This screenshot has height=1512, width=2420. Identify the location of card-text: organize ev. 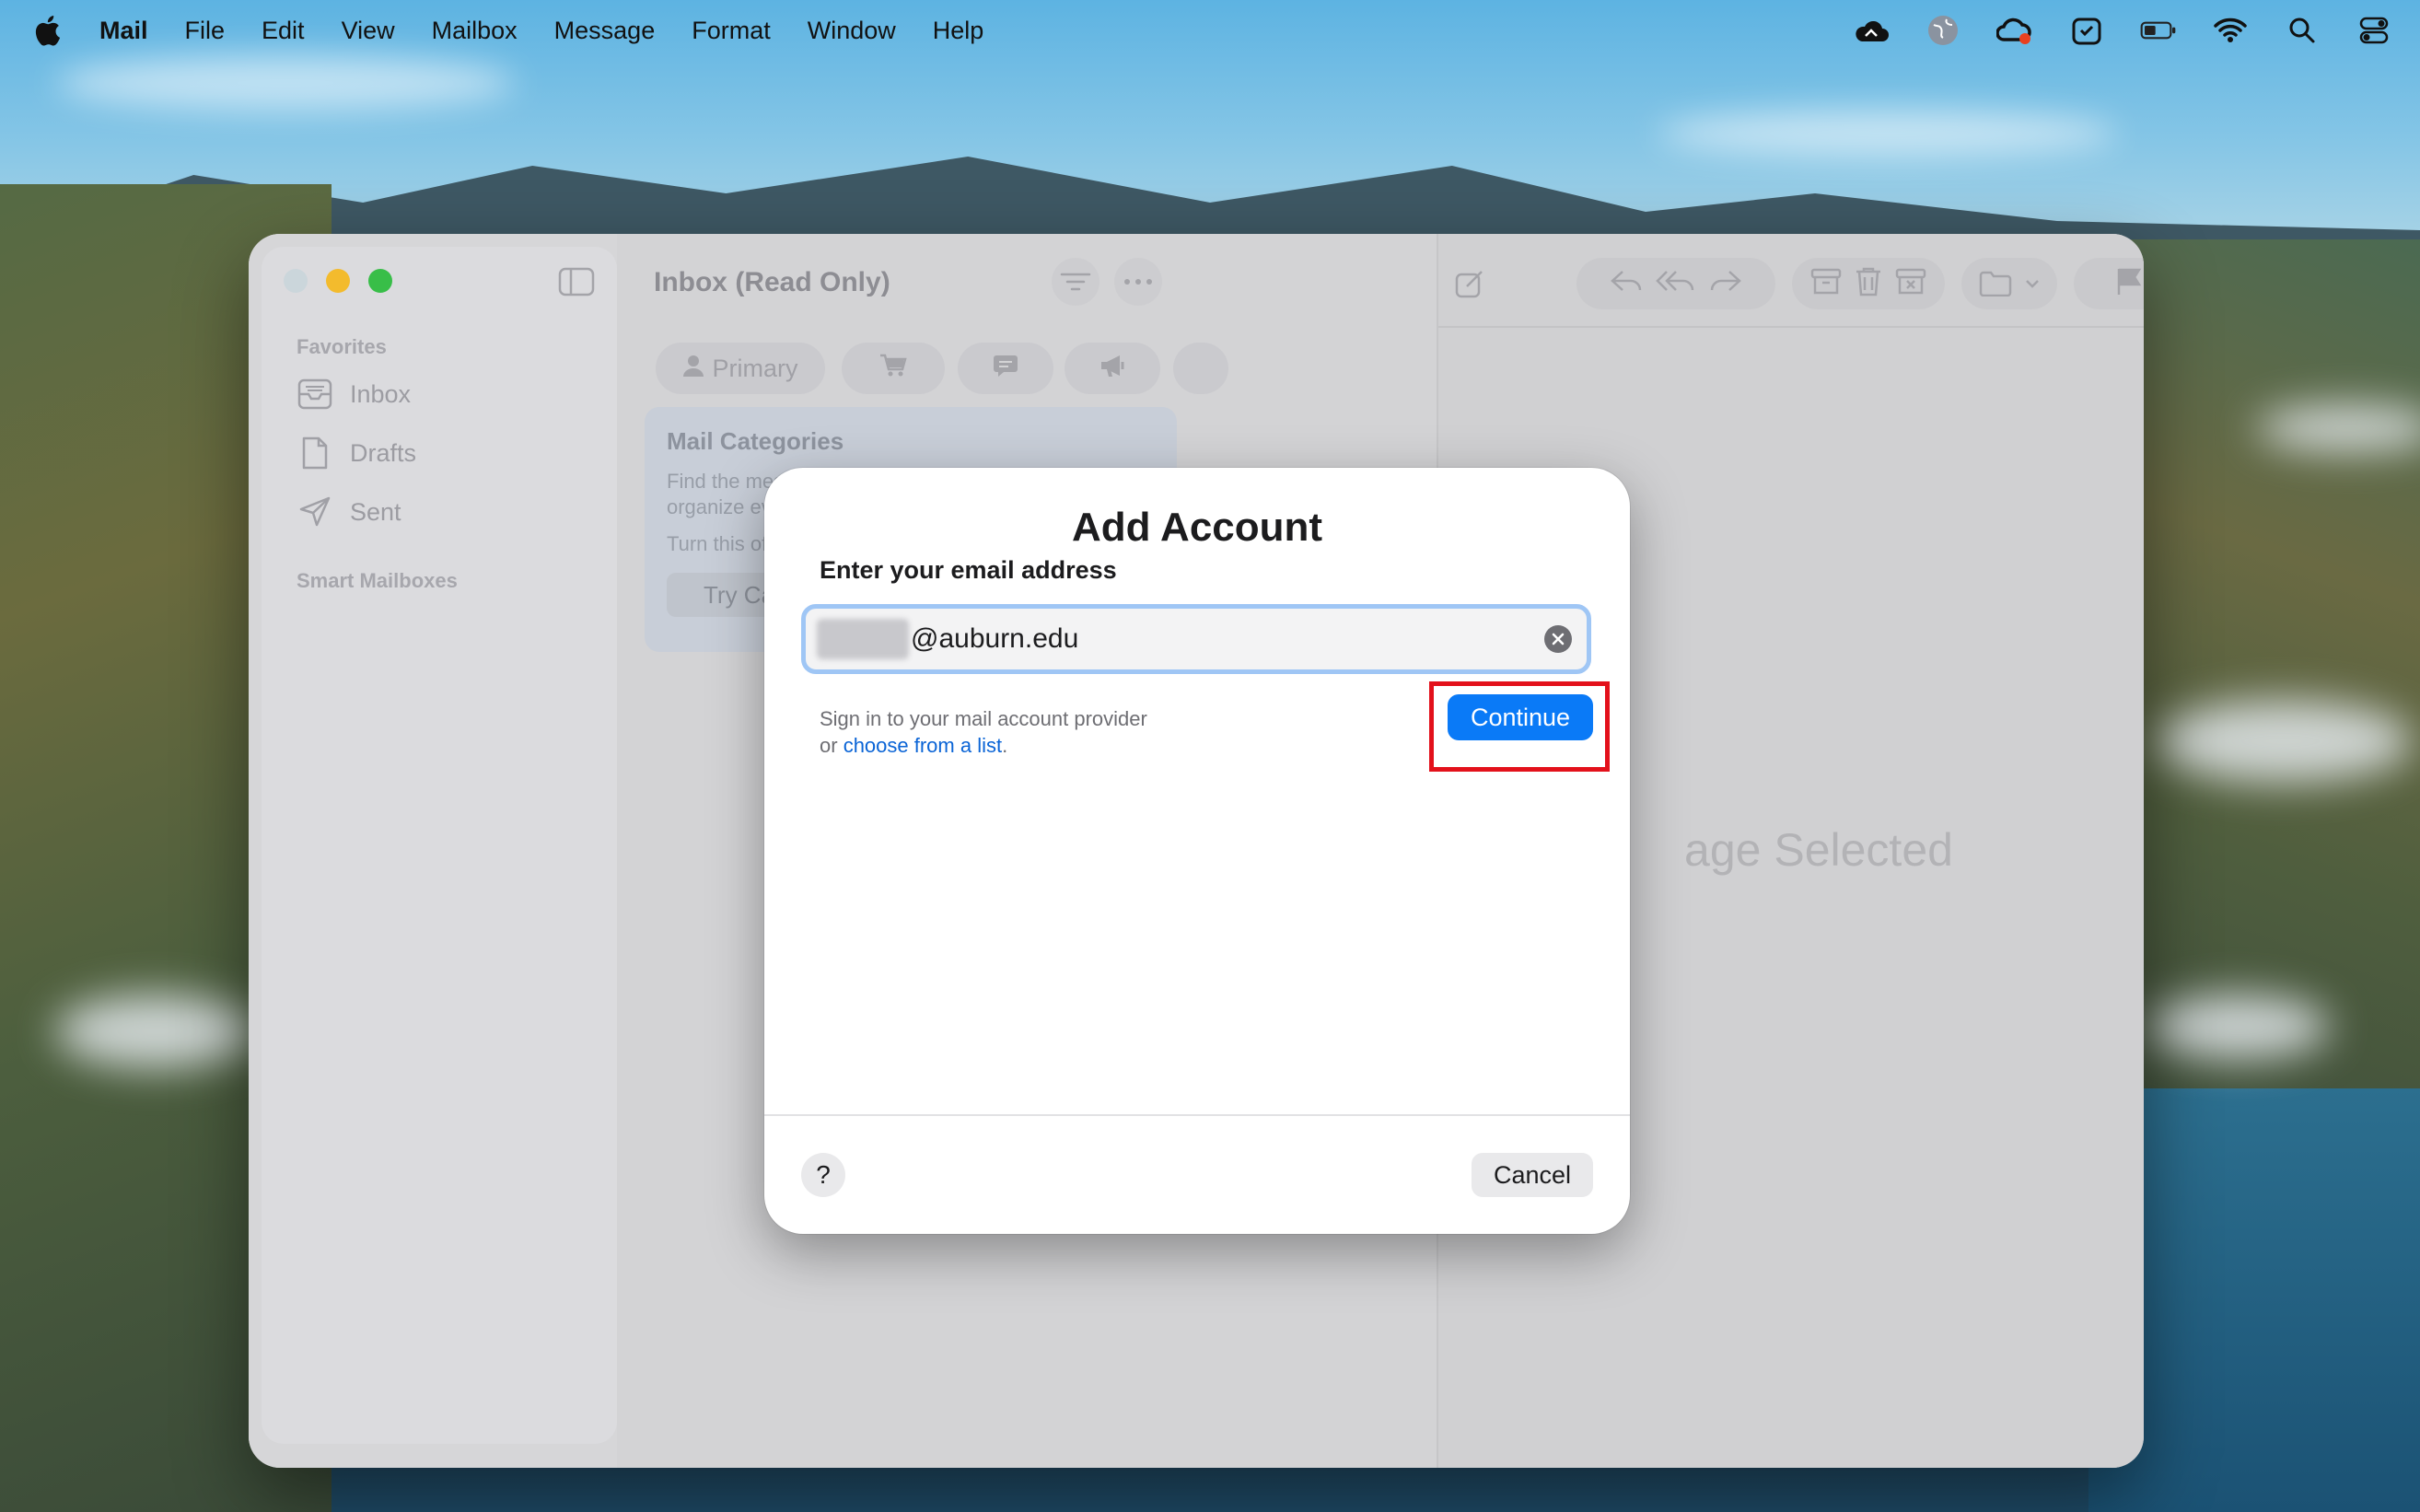
(720, 506).